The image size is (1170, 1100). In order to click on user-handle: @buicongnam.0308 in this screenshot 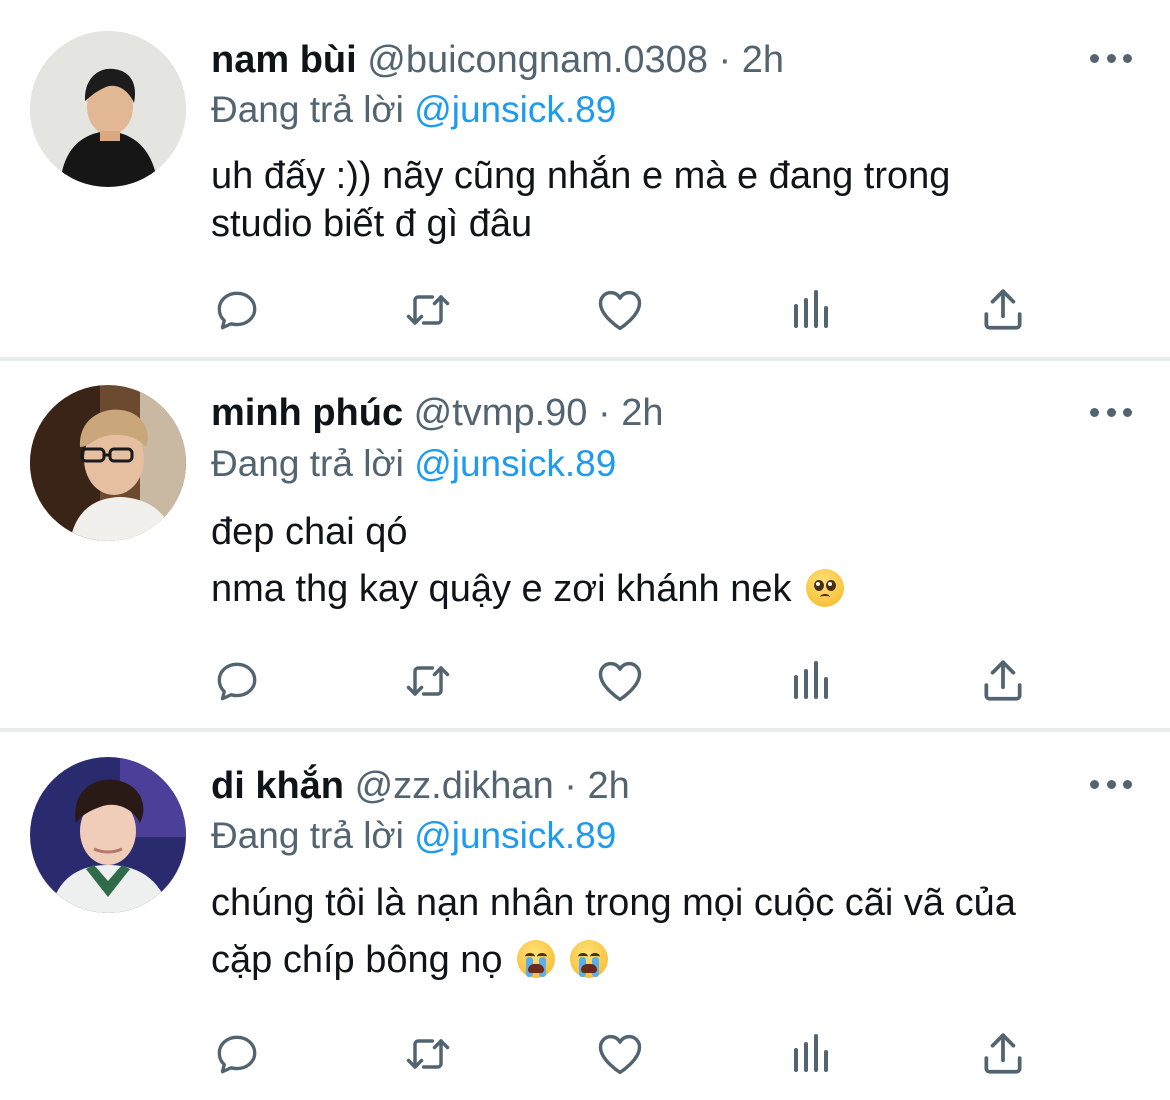, I will do `click(537, 60)`.